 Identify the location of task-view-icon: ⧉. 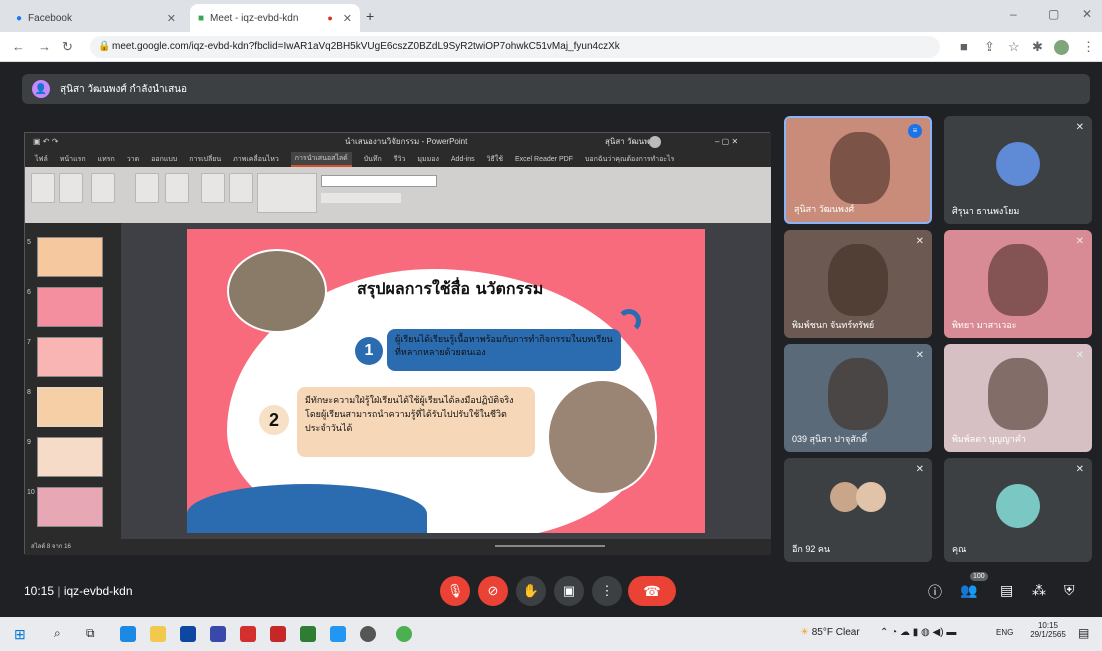
(90, 633).